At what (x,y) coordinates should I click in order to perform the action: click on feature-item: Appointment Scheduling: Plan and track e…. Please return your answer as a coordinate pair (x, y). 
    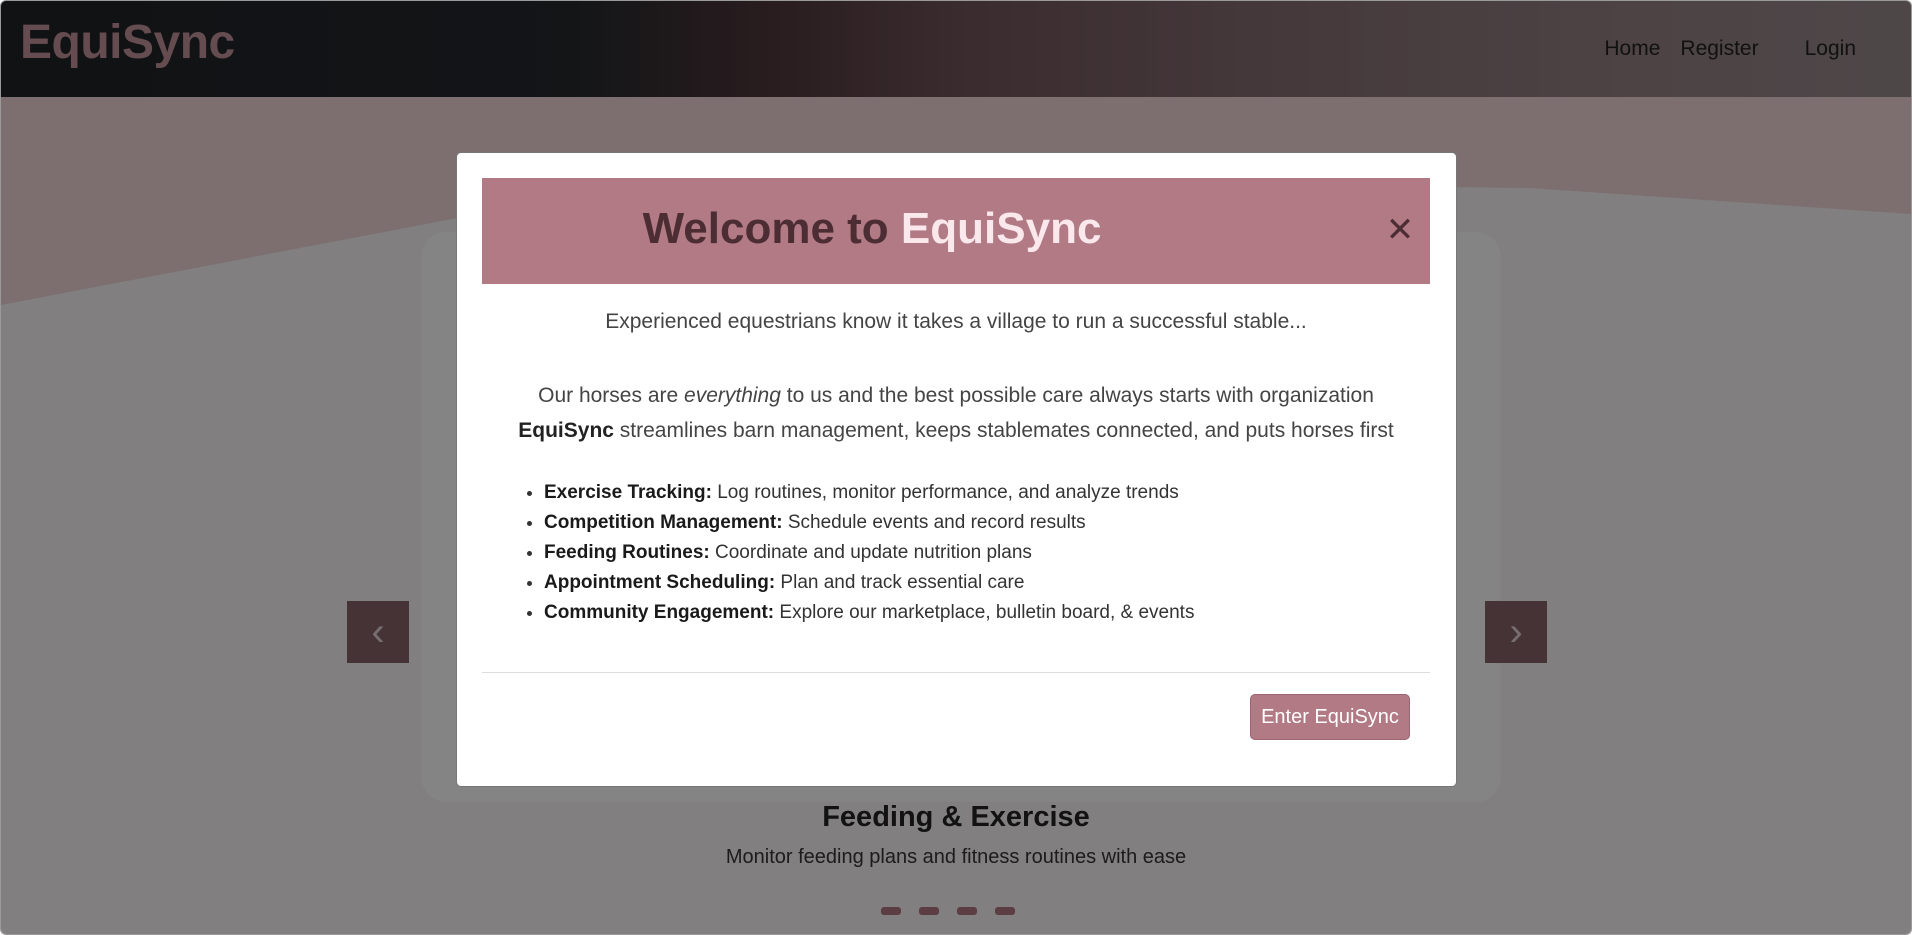
    Looking at the image, I should click on (869, 583).